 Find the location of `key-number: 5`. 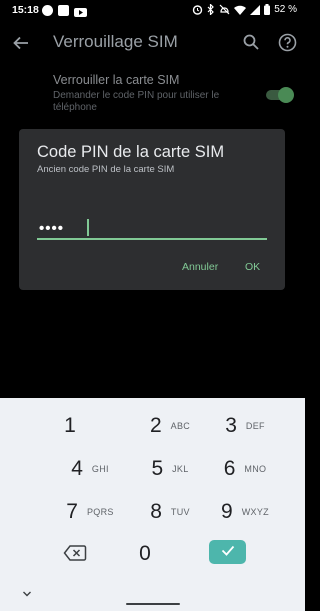

key-number: 5 is located at coordinates (157, 468).